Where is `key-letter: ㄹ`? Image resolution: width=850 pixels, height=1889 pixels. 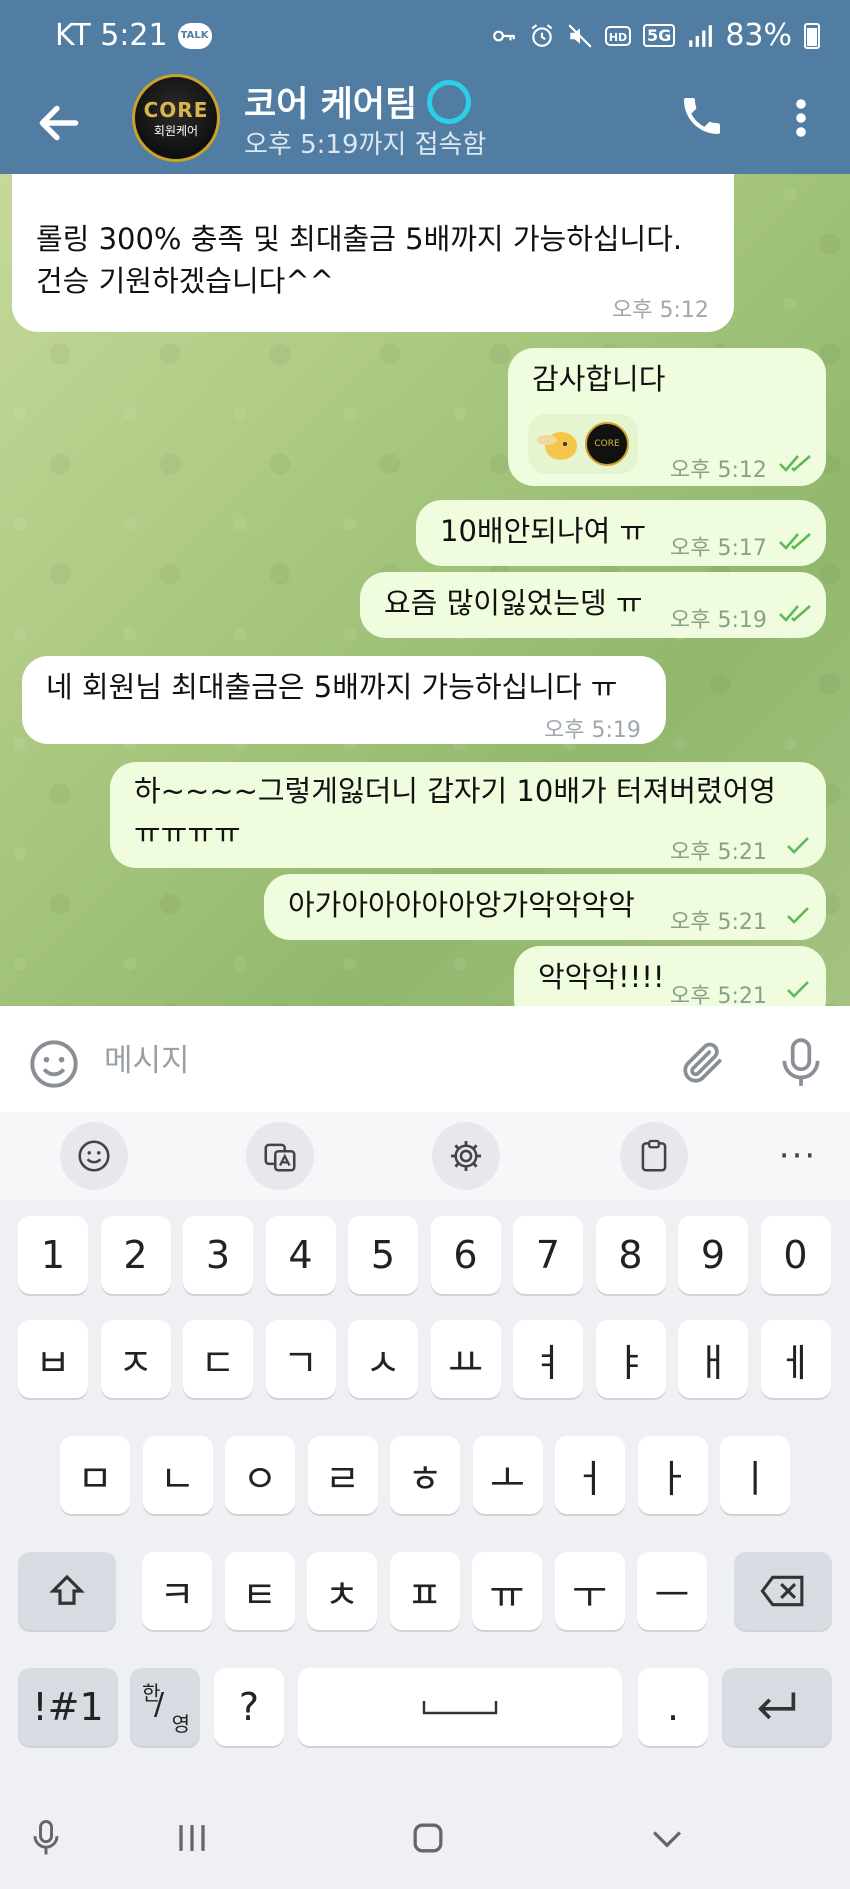
key-letter: ㄹ is located at coordinates (342, 1475).